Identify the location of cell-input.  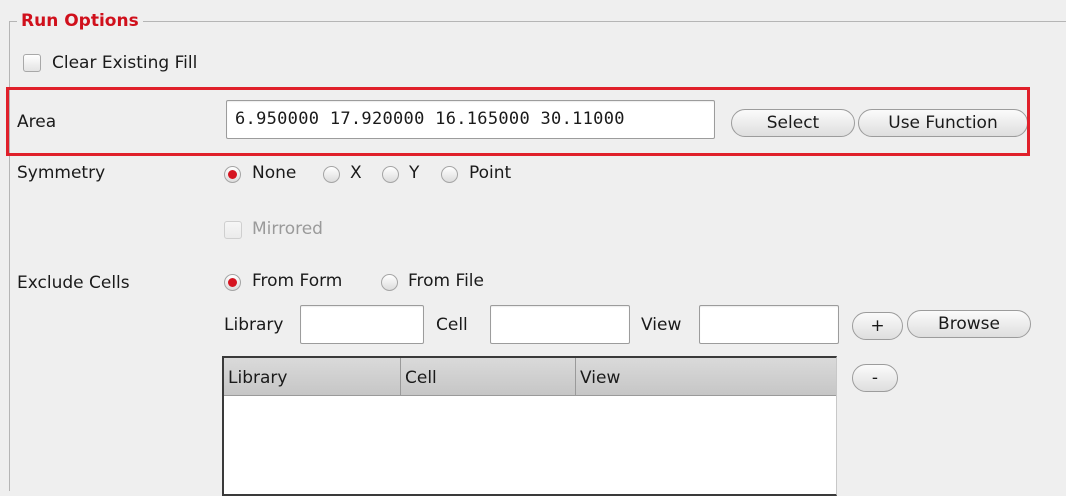
(560, 324).